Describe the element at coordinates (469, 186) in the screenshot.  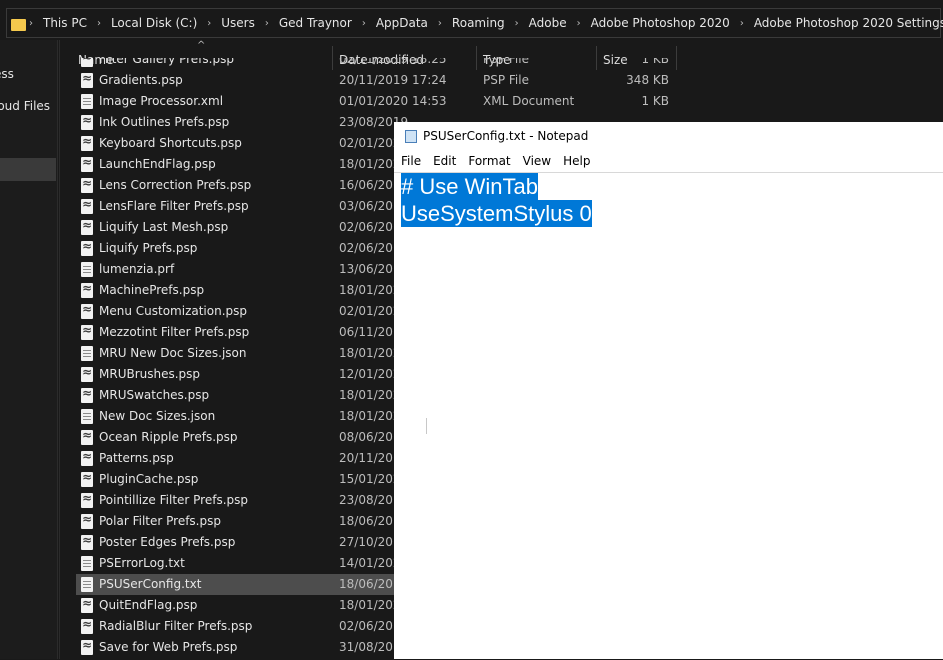
I see `notepad-line: # Use WinTab` at that location.